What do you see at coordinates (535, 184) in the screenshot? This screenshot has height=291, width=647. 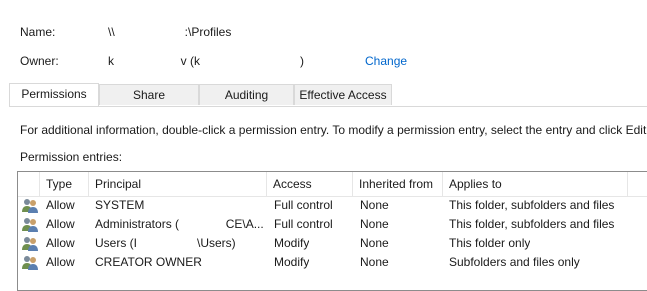 I see `column-header-applies-to: Applies to` at bounding box center [535, 184].